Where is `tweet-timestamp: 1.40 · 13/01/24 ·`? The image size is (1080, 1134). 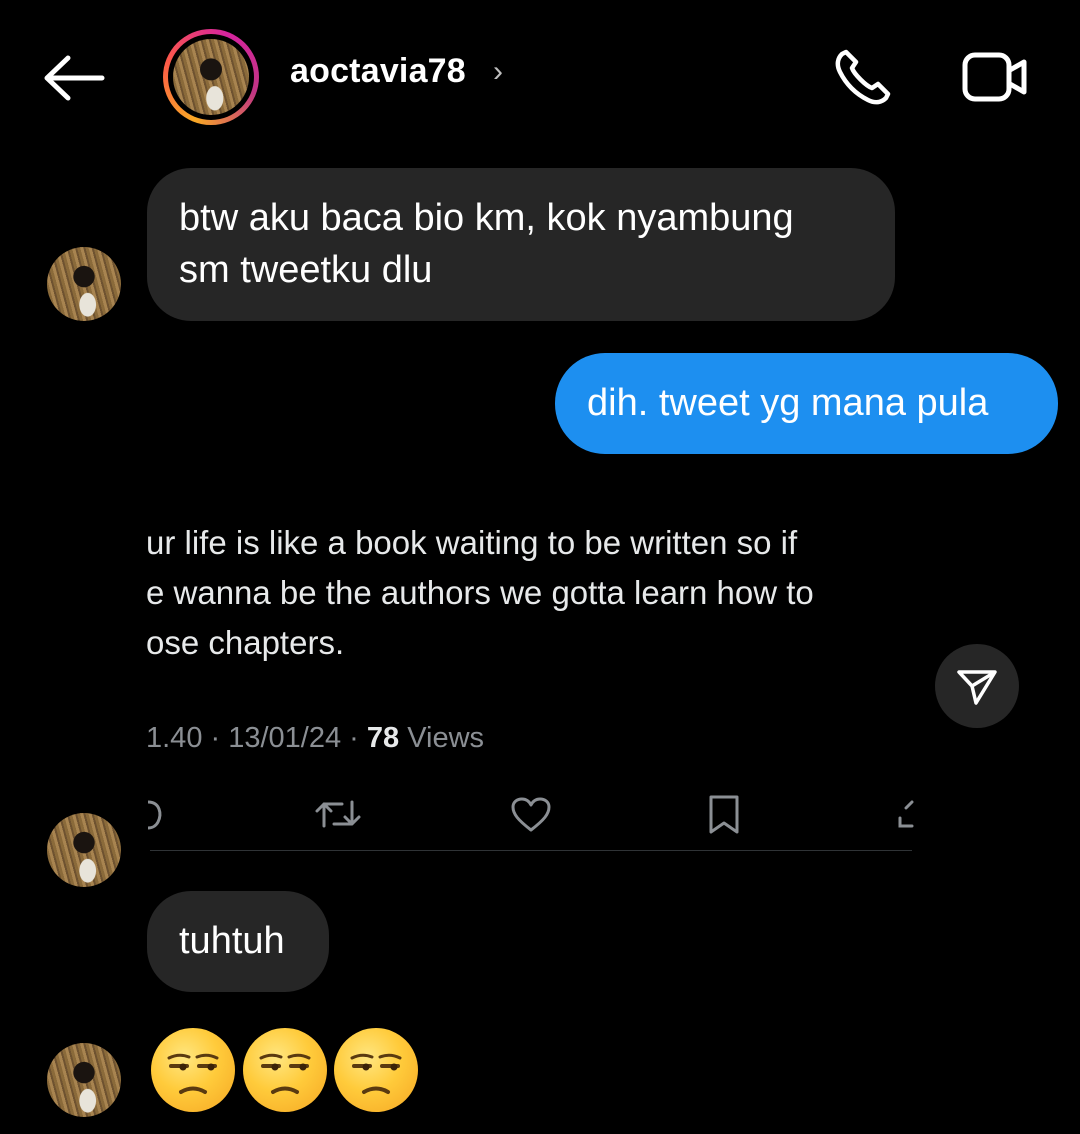
tweet-timestamp: 1.40 · 13/01/24 · is located at coordinates (256, 738).